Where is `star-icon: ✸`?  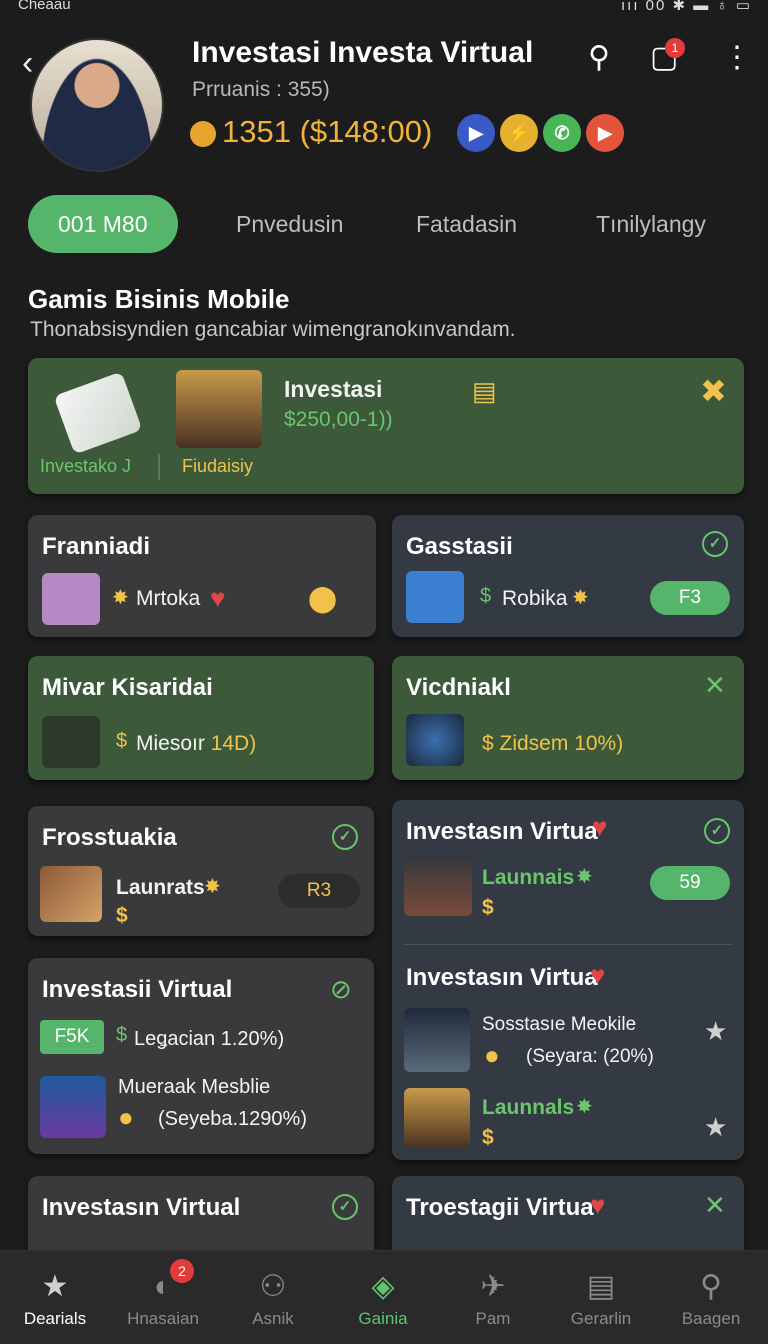
star-icon: ✸ is located at coordinates (584, 877).